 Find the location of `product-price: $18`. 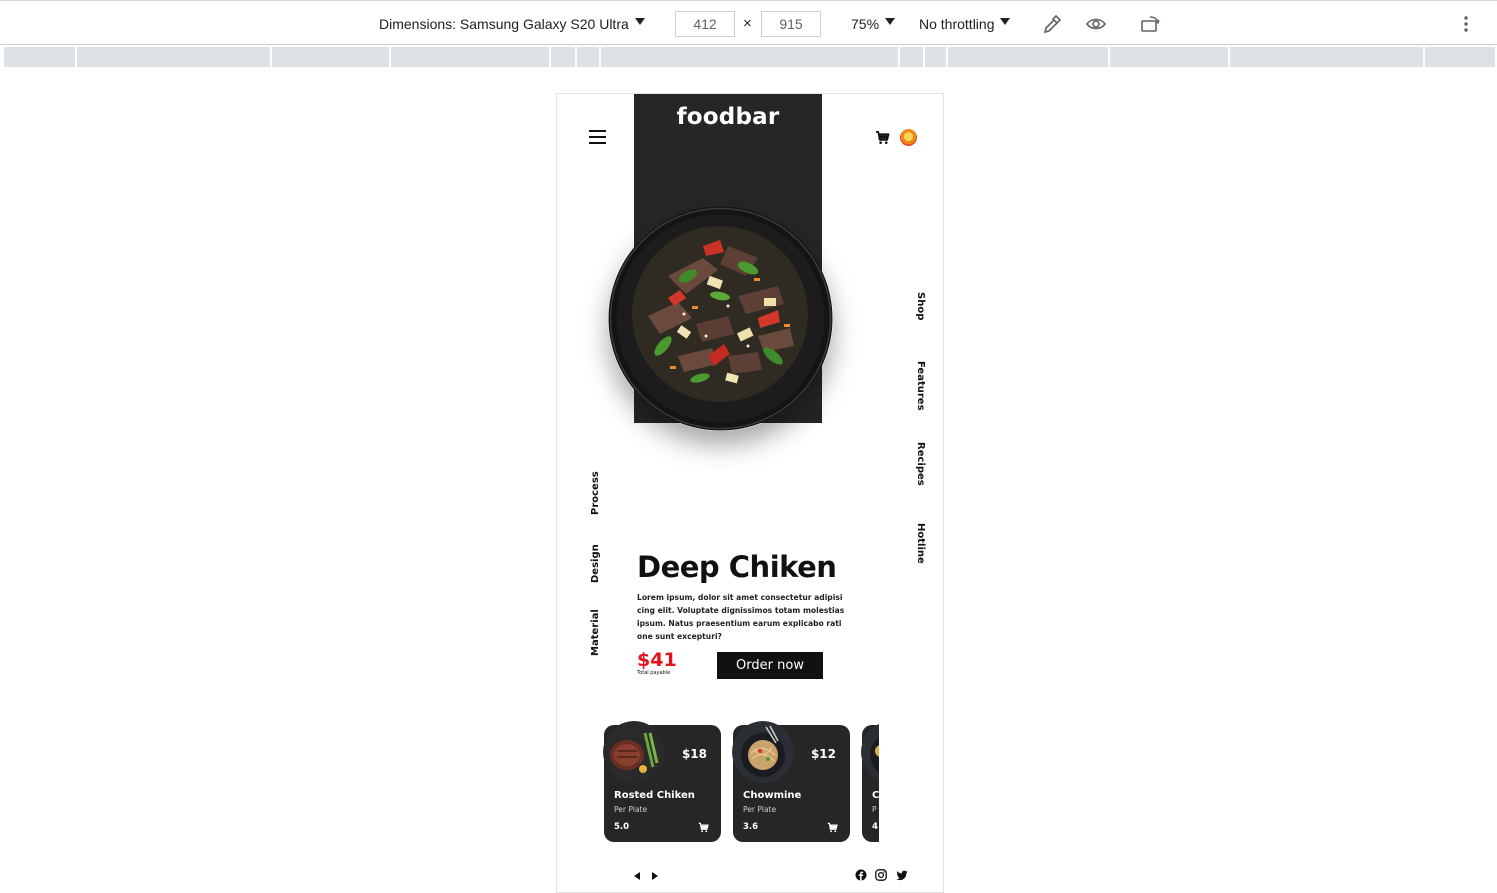

product-price: $18 is located at coordinates (694, 754).